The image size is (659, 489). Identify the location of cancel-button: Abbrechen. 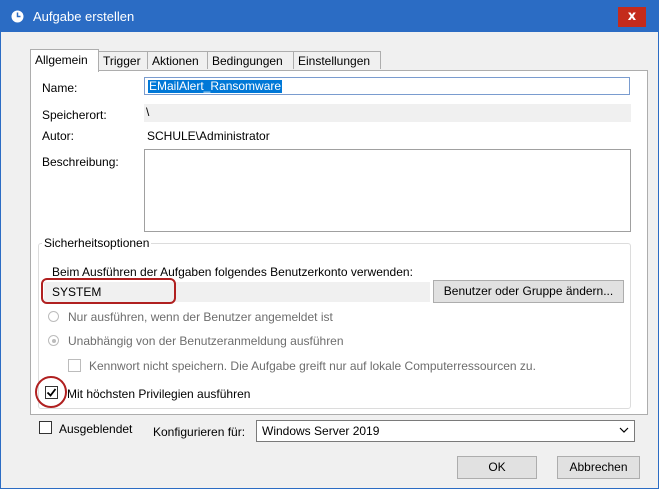
(598, 467).